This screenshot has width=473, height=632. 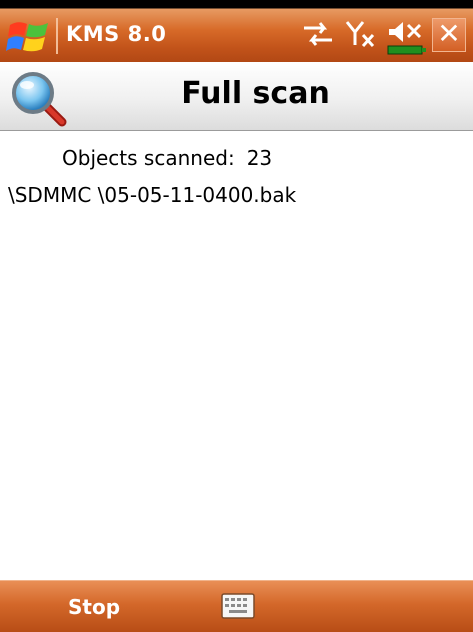 I want to click on speaker-muted-icon, so click(x=408, y=39).